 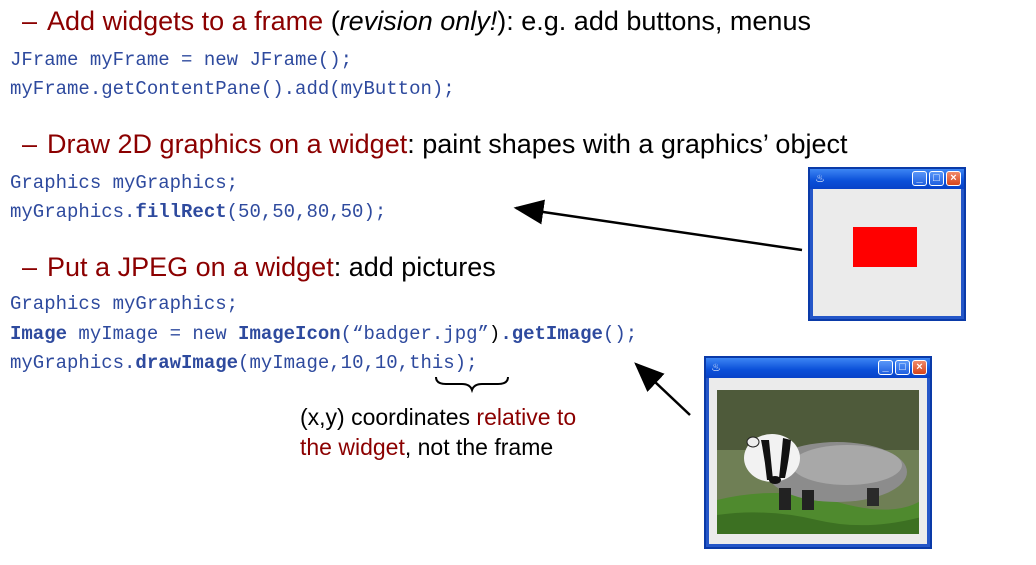 I want to click on annotation-overlay, so click(x=619, y=307).